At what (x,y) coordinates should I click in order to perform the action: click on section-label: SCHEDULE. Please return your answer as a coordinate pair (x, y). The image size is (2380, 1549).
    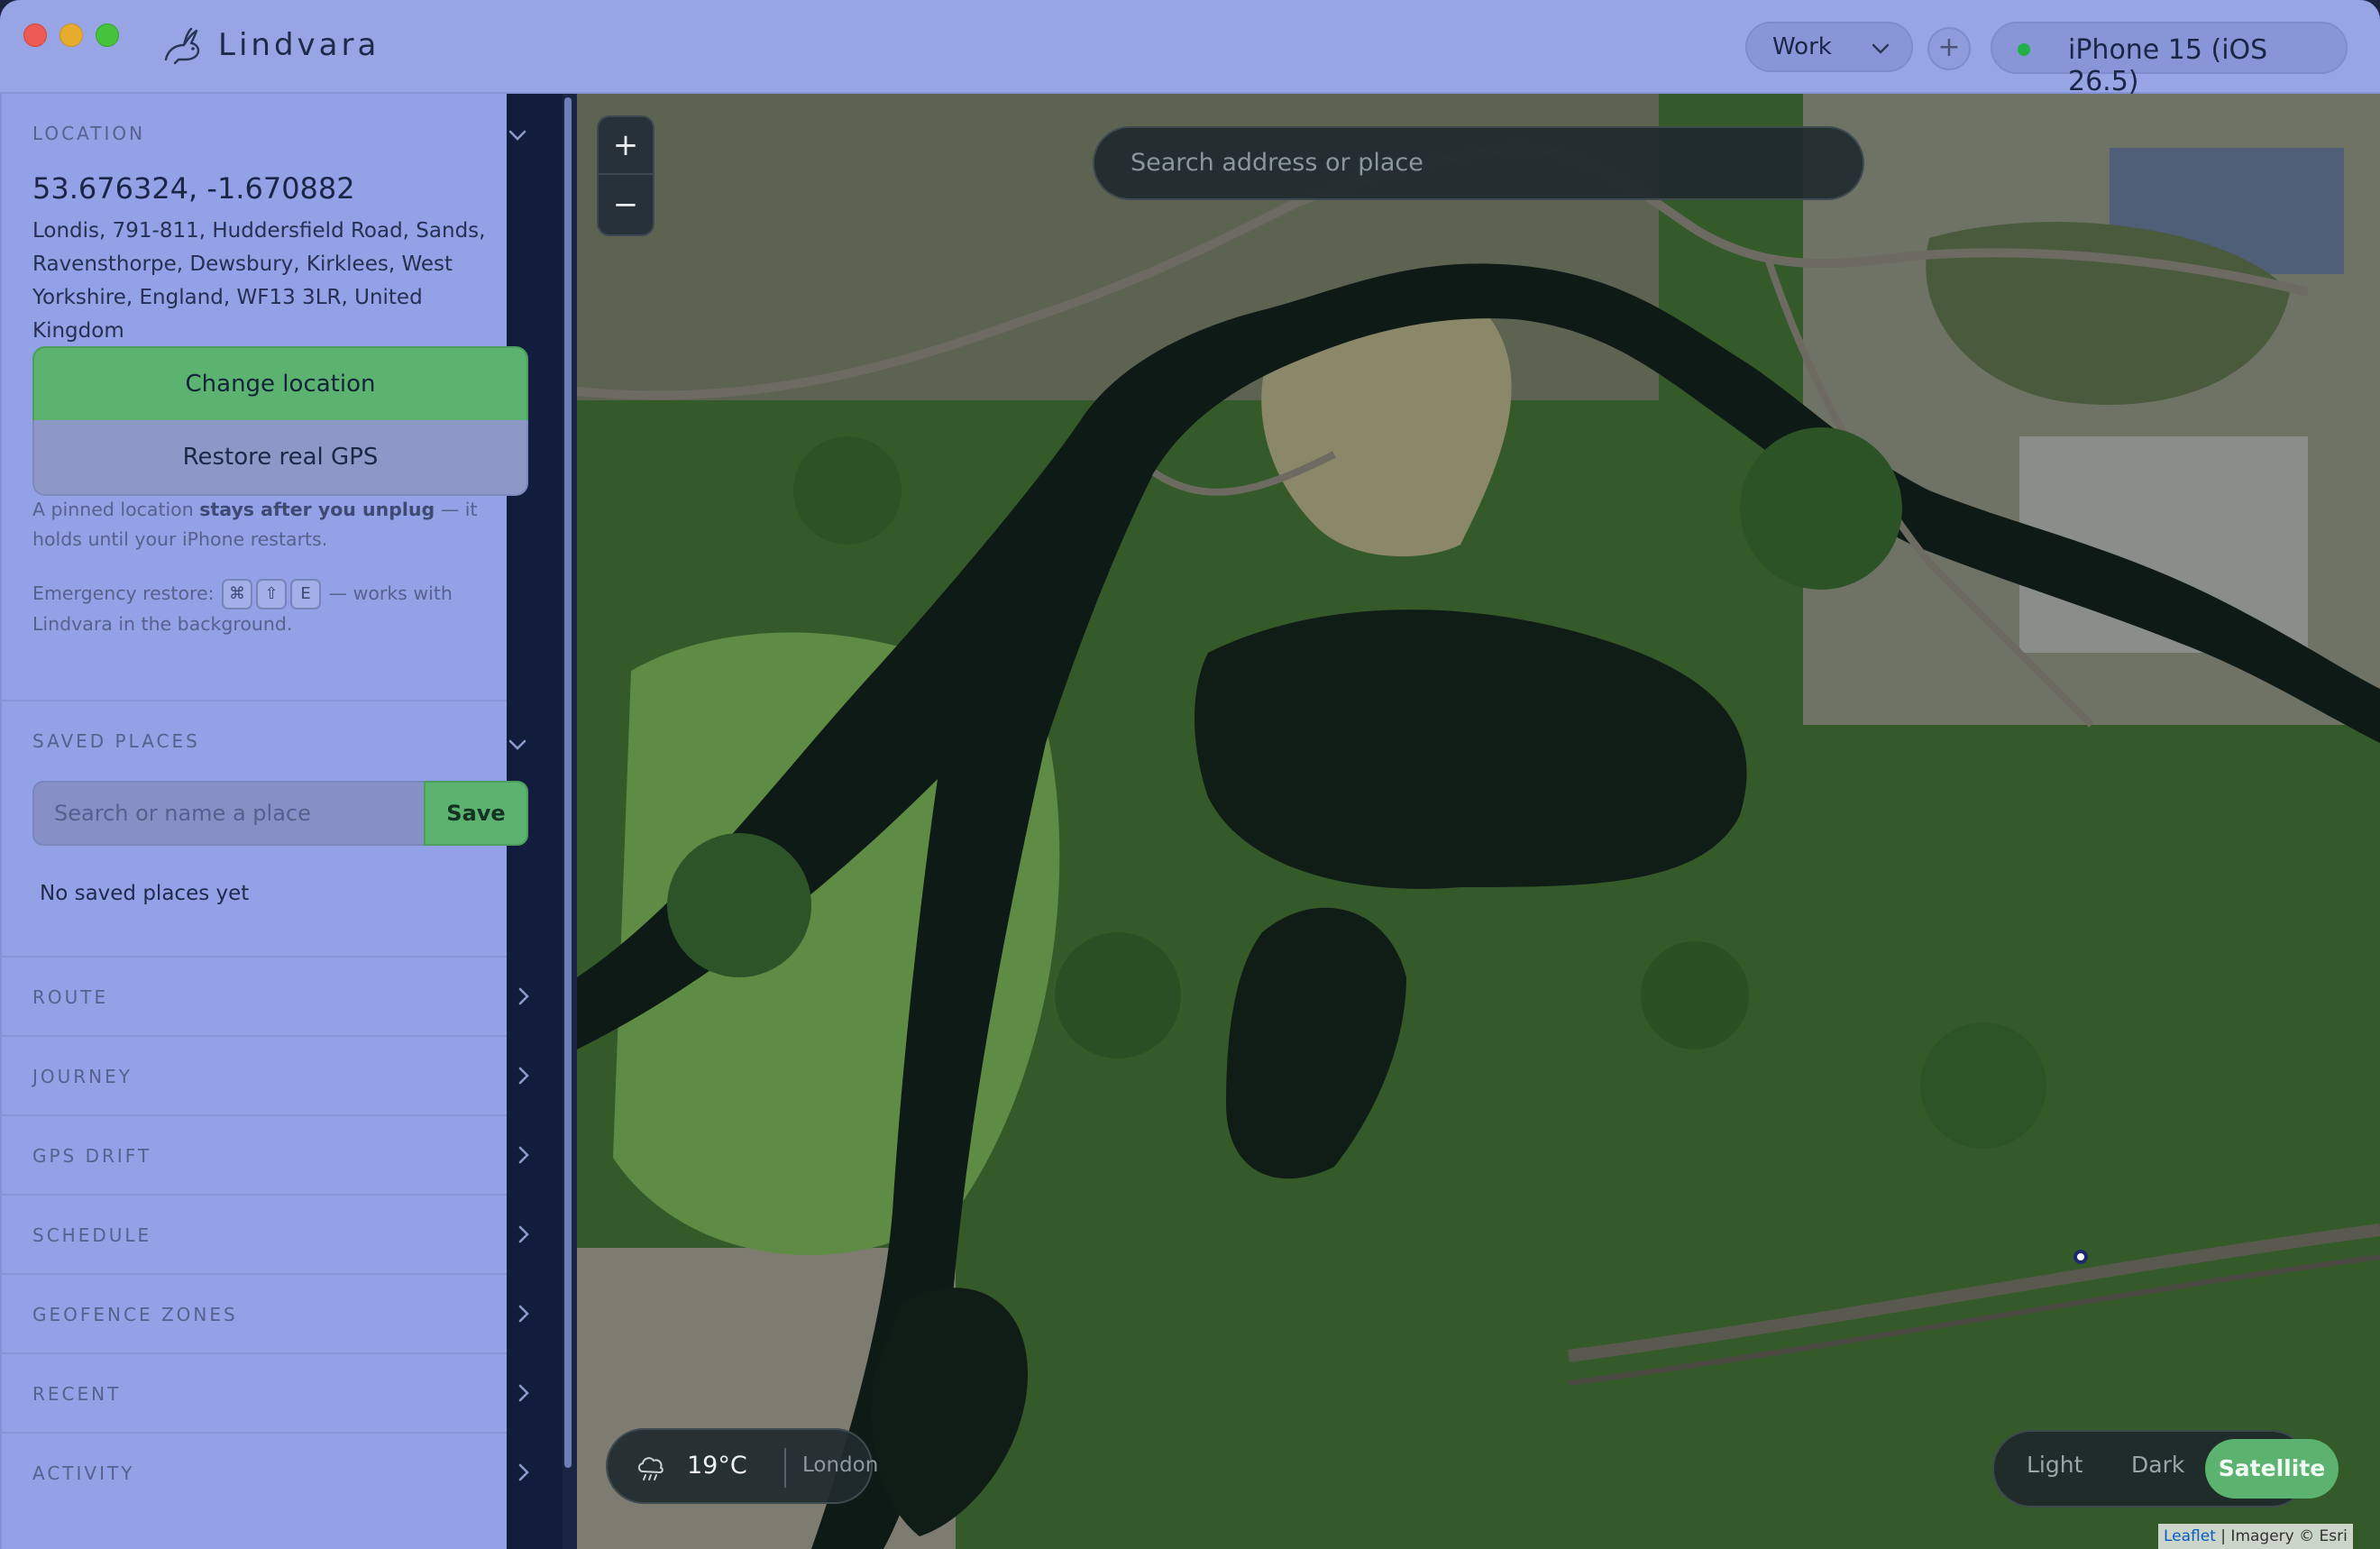
    Looking at the image, I should click on (92, 1235).